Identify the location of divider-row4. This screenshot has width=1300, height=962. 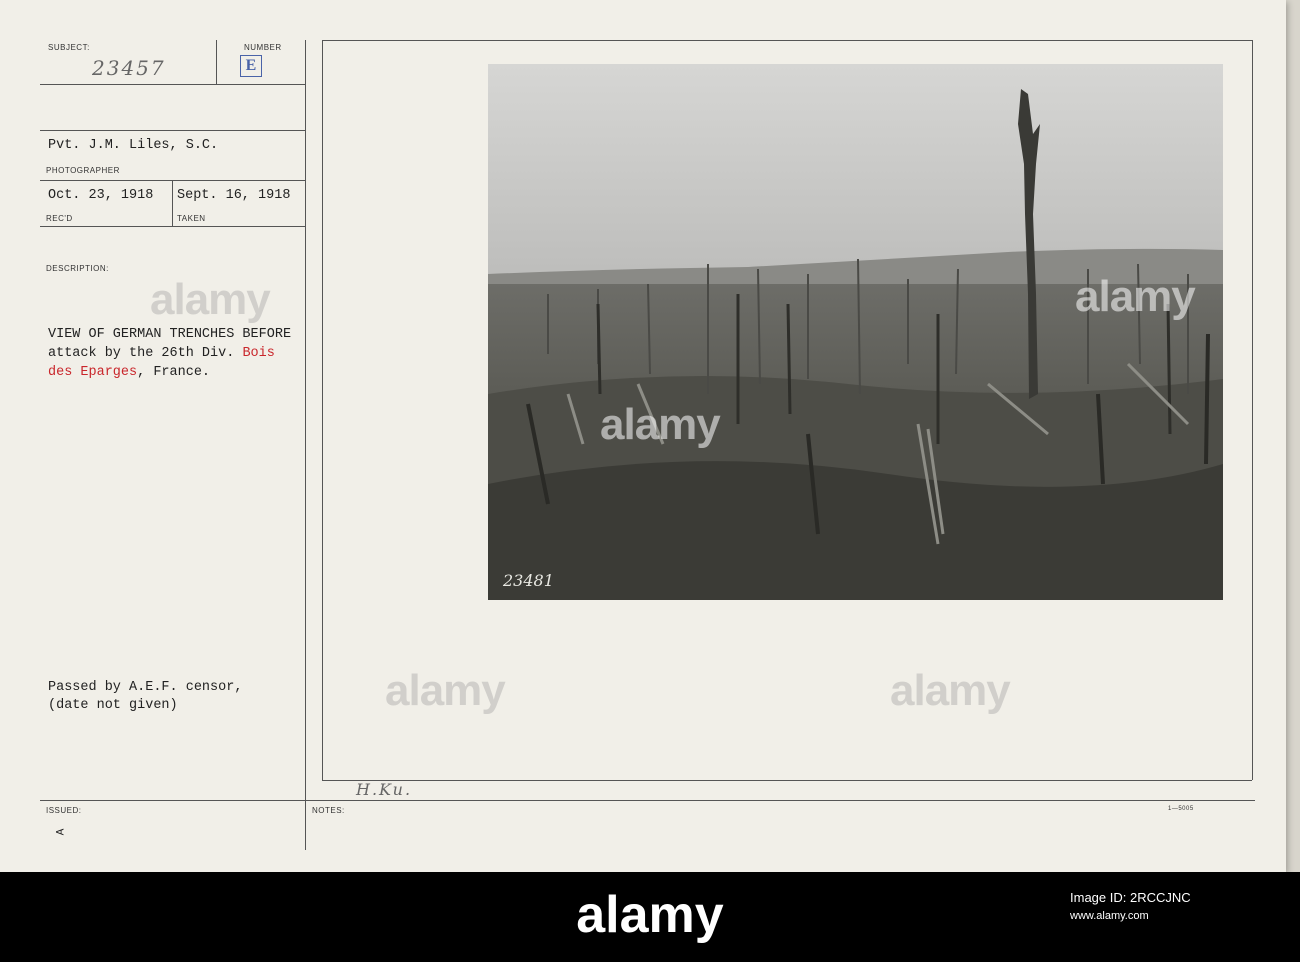
(172, 226).